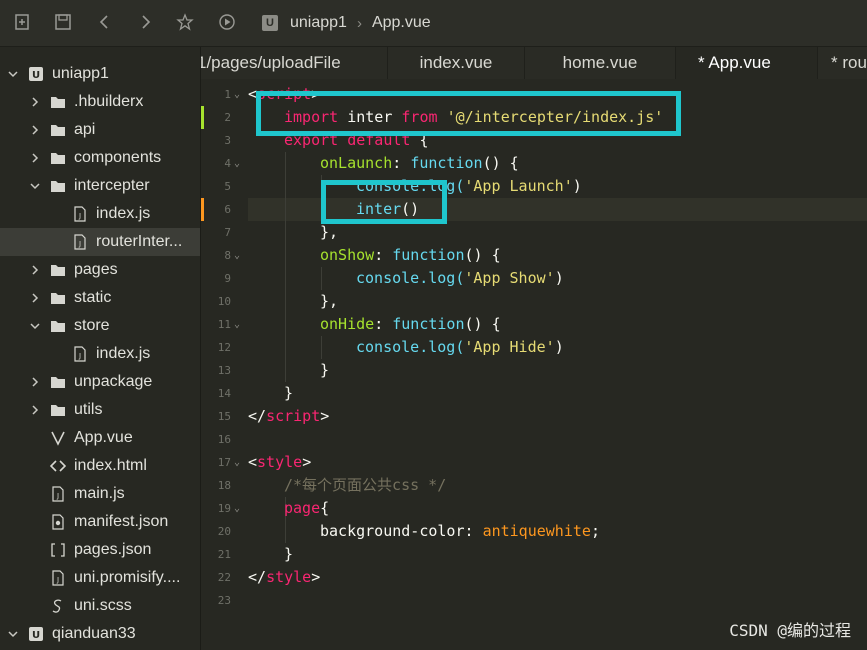 Image resolution: width=867 pixels, height=650 pixels. What do you see at coordinates (224, 370) in the screenshot?
I see `line-number: 13` at bounding box center [224, 370].